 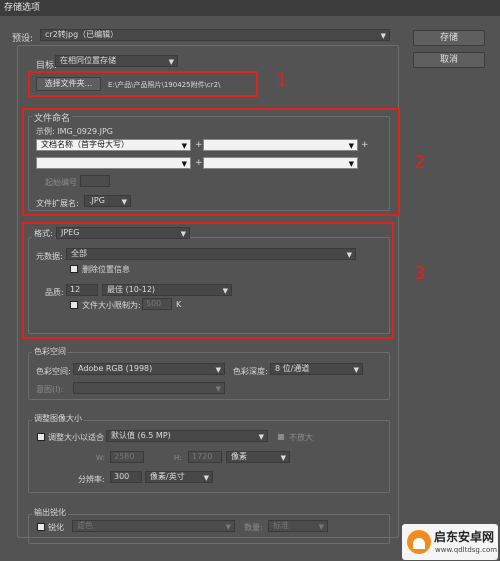 I want to click on resize-checkbox, so click(x=41, y=437).